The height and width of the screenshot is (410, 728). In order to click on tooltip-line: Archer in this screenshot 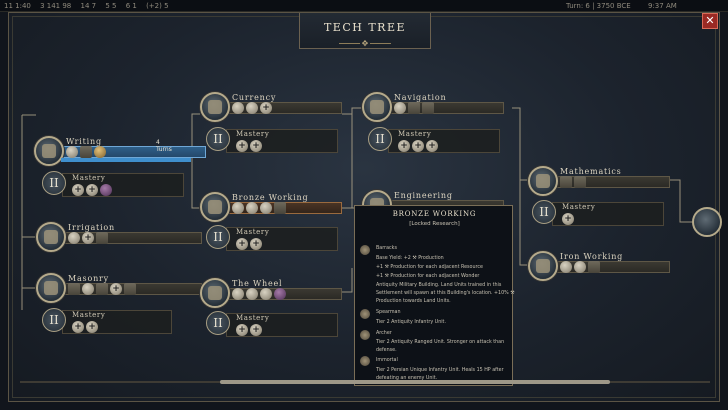, I will do `click(384, 333)`.